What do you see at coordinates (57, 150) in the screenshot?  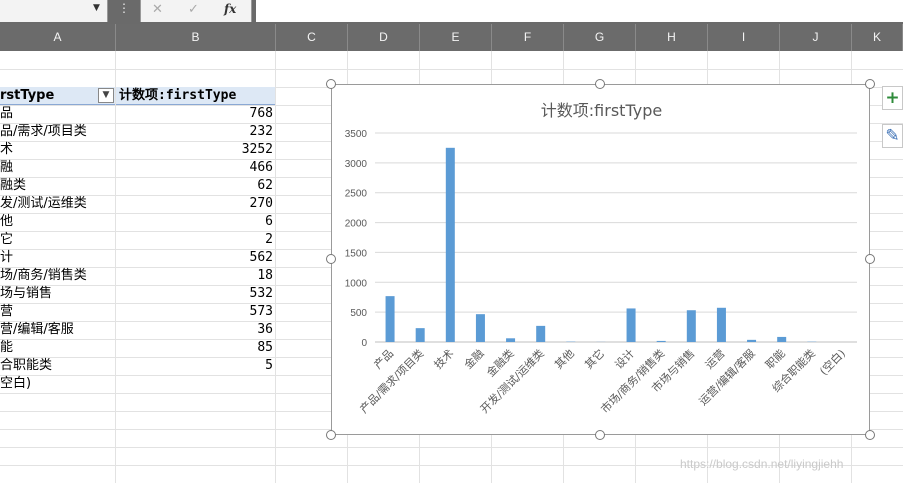 I see `pivot-row-label: 术` at bounding box center [57, 150].